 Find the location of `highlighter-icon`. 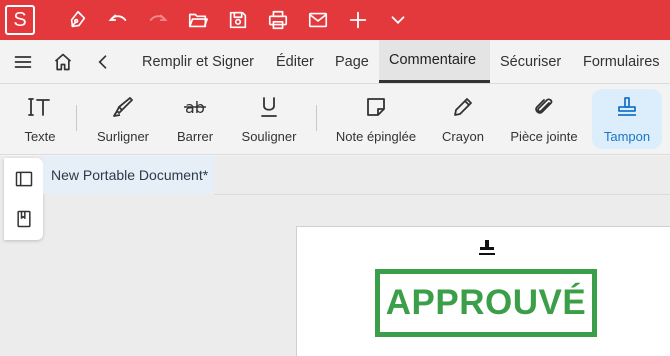

highlighter-icon is located at coordinates (123, 107).